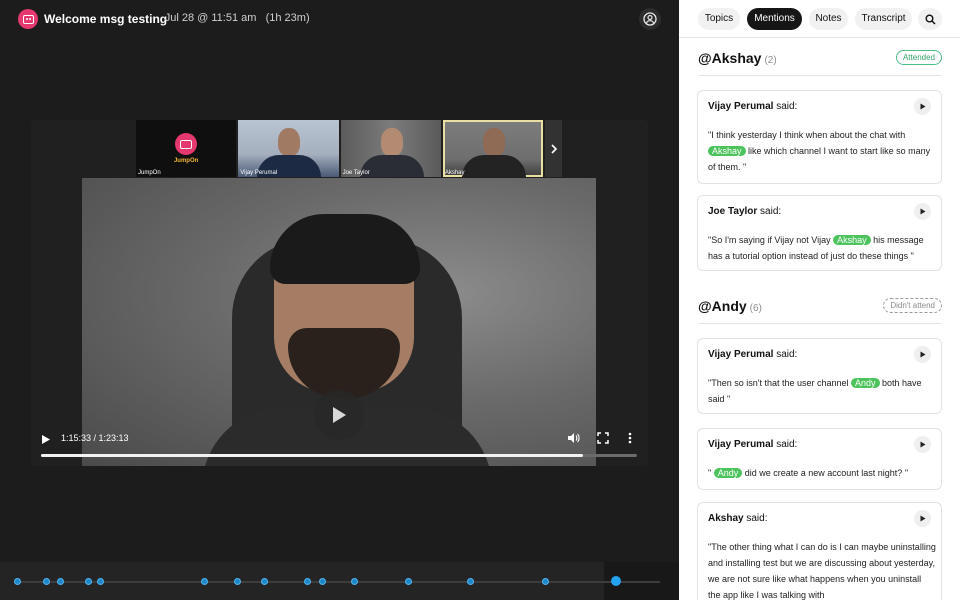  What do you see at coordinates (553, 148) in the screenshot?
I see `chevron-right-icon` at bounding box center [553, 148].